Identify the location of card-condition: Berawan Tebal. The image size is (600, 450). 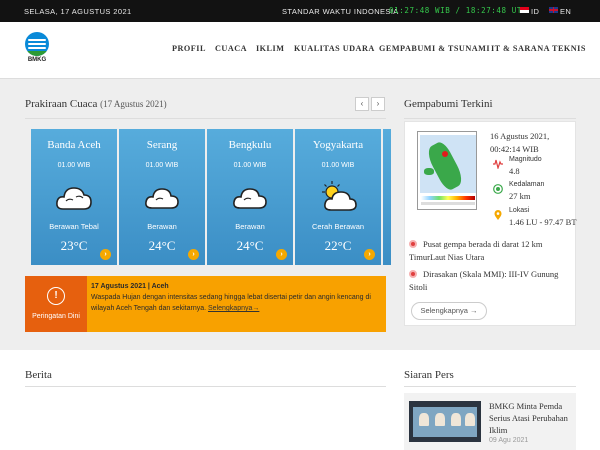
(74, 226).